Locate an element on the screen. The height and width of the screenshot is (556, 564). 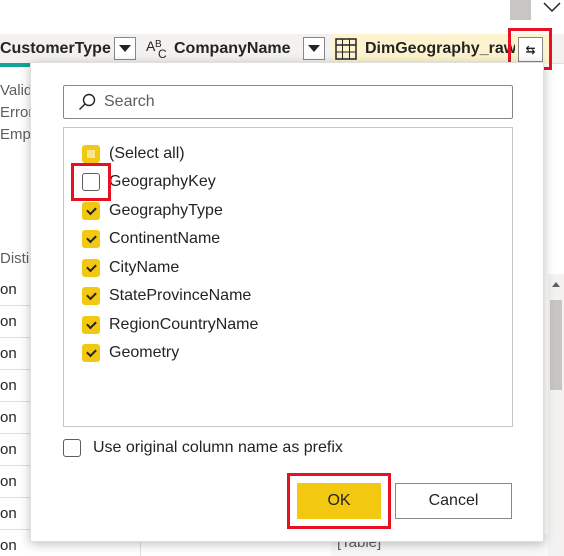
list-item-label: Geometry is located at coordinates (144, 352).